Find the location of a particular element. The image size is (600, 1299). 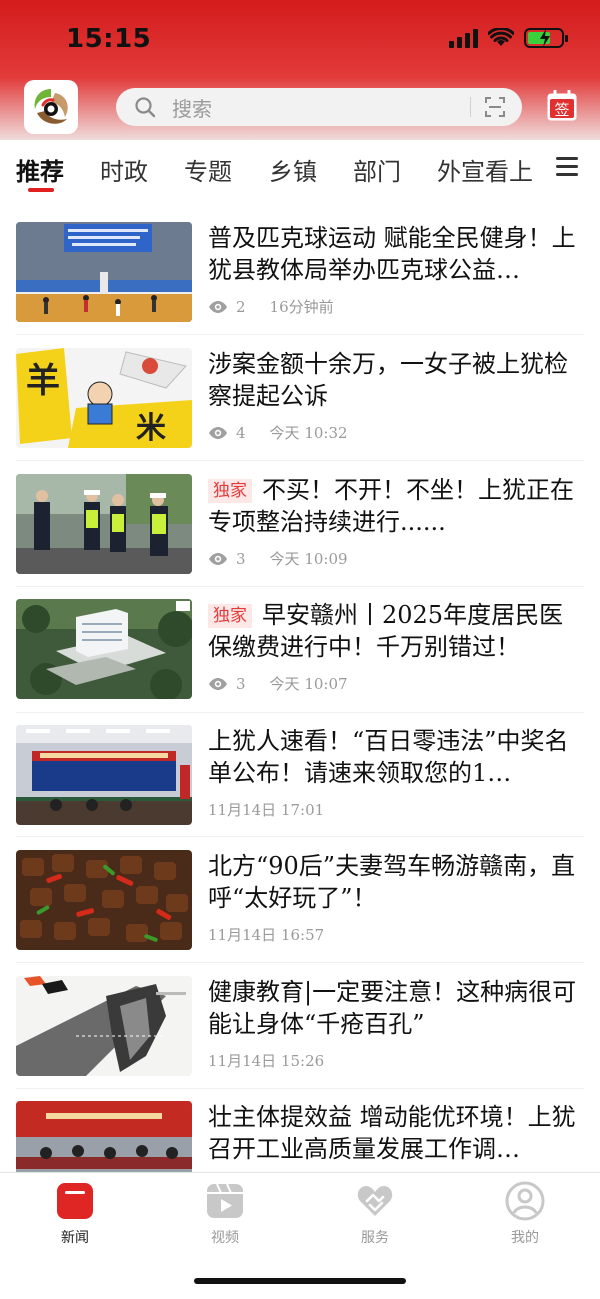

article-meta: 3 今天 10:09 is located at coordinates (278, 558).